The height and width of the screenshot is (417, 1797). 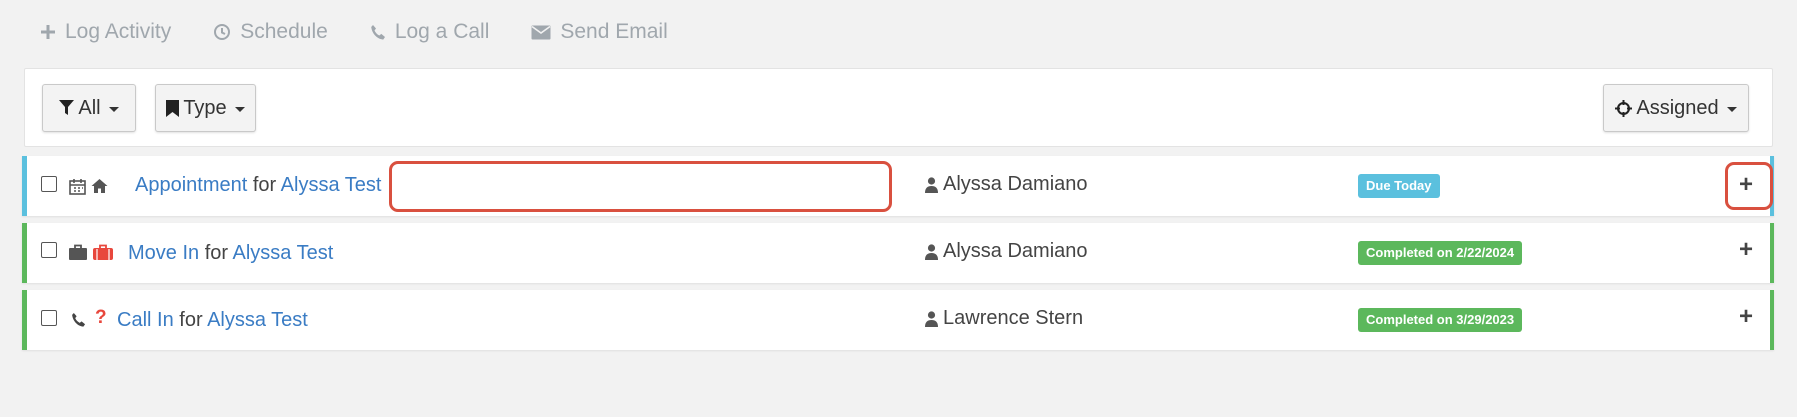 I want to click on assigned-filter-dropdown: Assigned, so click(x=1676, y=108).